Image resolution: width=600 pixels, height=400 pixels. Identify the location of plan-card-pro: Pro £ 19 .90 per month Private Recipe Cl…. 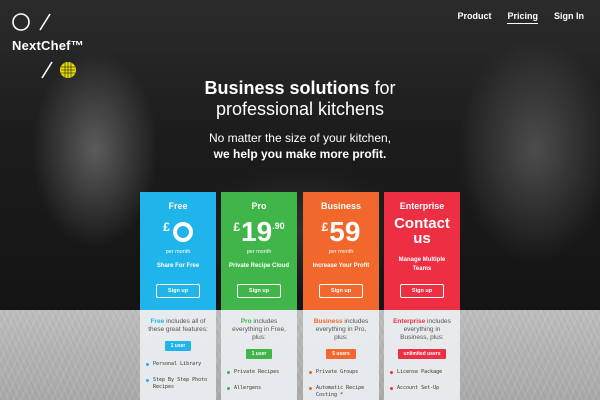
(259, 251).